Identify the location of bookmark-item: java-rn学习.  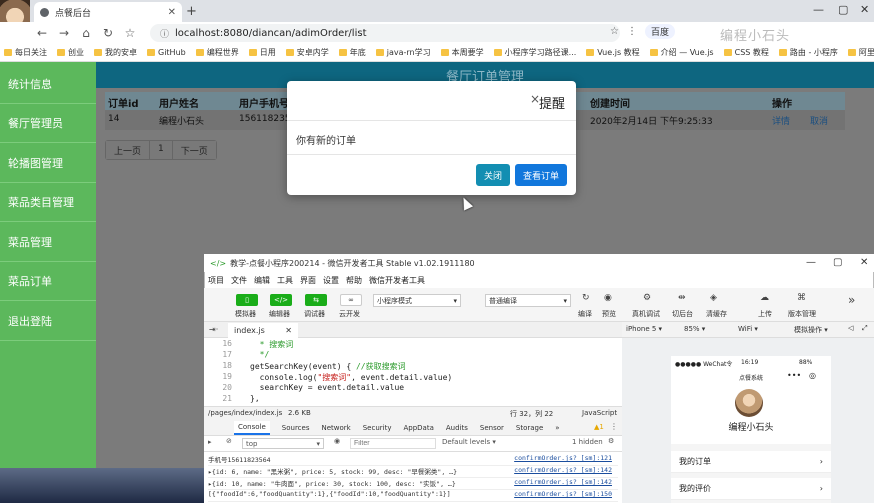
(403, 52).